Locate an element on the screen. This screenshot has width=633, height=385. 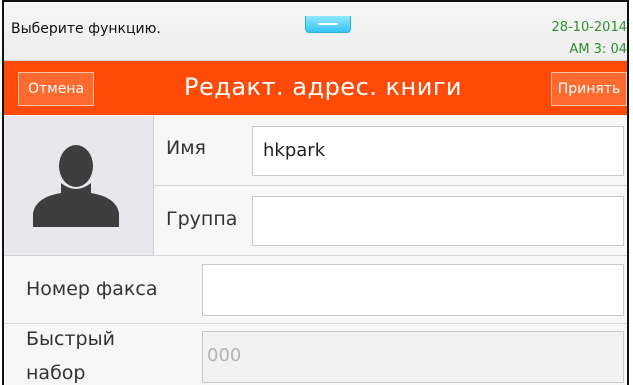
status-date: 28-10-2014 is located at coordinates (589, 27).